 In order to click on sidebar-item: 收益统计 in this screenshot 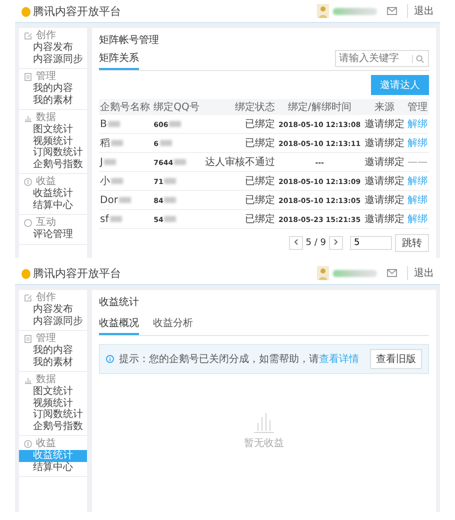, I will do `click(53, 194)`.